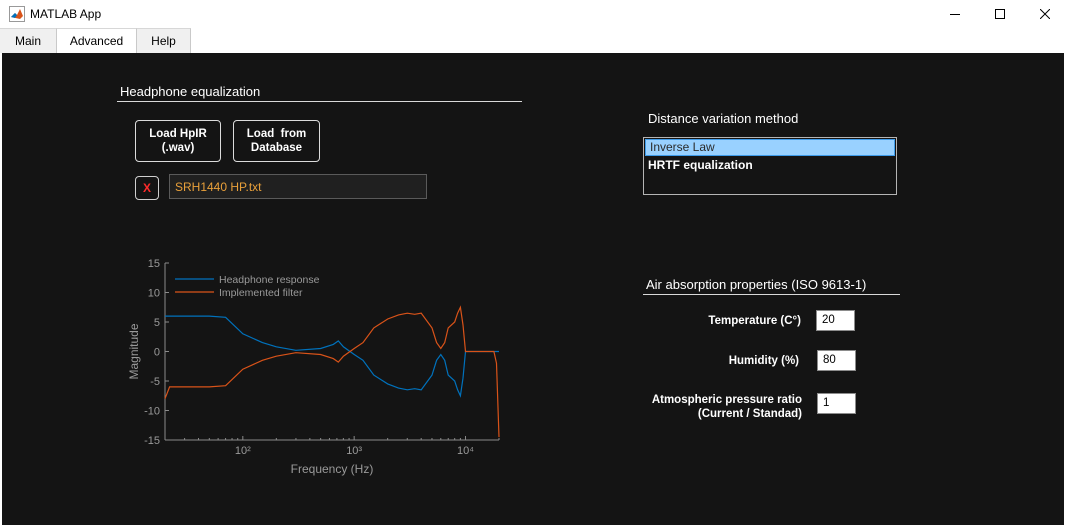 The height and width of the screenshot is (527, 1066). I want to click on chart-series, so click(332, 371).